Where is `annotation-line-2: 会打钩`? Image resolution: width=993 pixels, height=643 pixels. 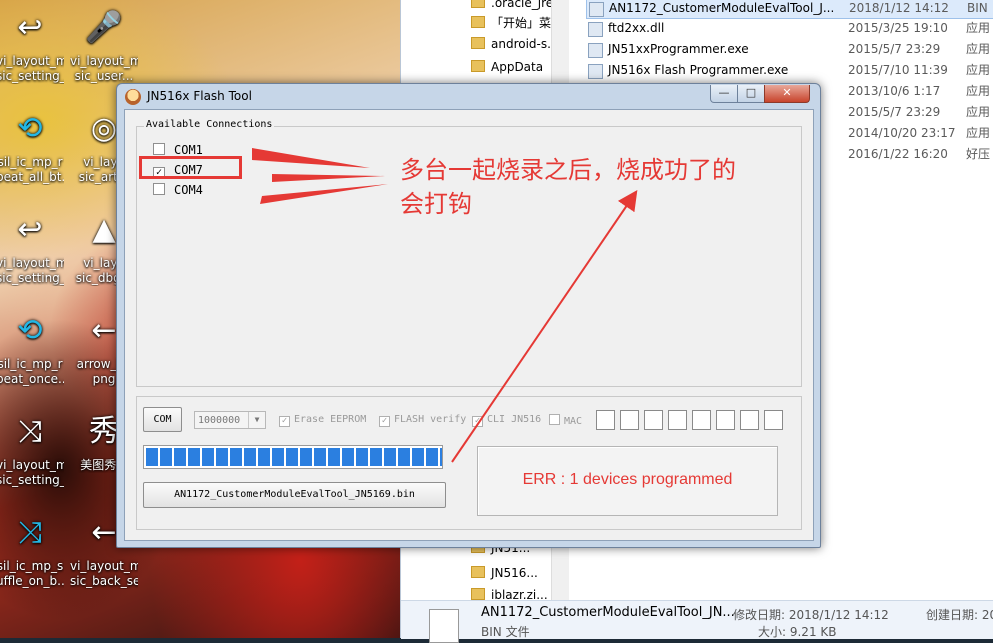 annotation-line-2: 会打钩 is located at coordinates (436, 204).